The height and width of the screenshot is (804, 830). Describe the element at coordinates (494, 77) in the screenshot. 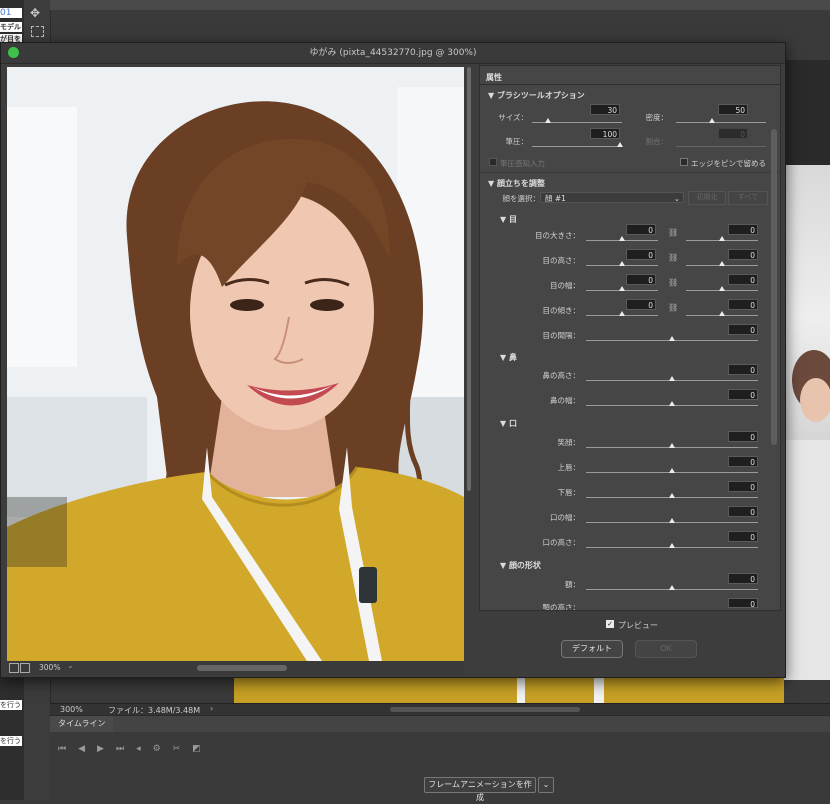

I see `properties-header: 属性` at that location.